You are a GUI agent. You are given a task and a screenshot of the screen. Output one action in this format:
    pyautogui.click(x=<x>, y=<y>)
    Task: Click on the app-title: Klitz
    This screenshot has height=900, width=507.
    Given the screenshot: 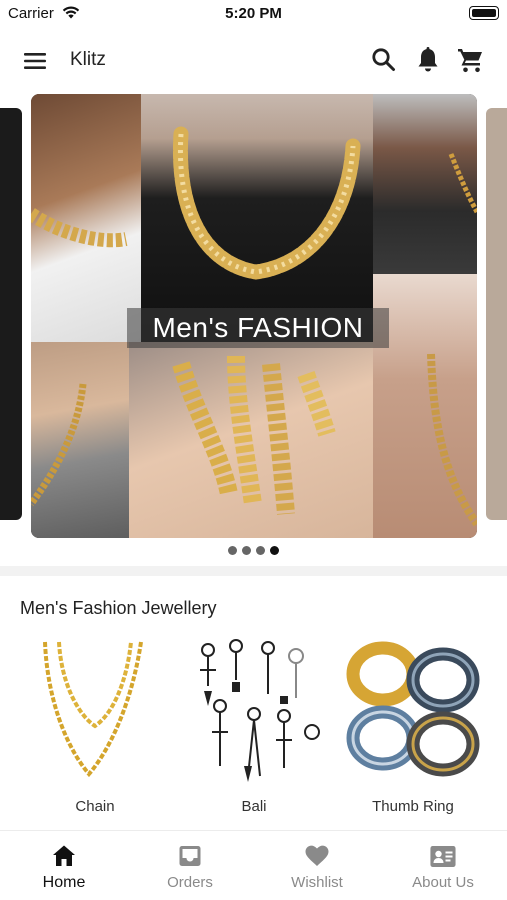 What is the action you would take?
    pyautogui.click(x=88, y=59)
    